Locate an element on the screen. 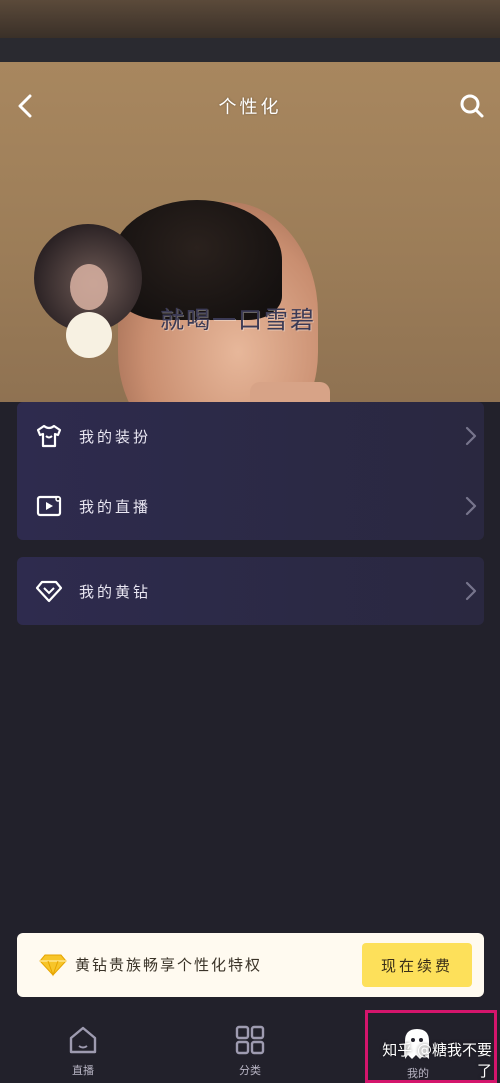  grid-icon is located at coordinates (250, 1040).